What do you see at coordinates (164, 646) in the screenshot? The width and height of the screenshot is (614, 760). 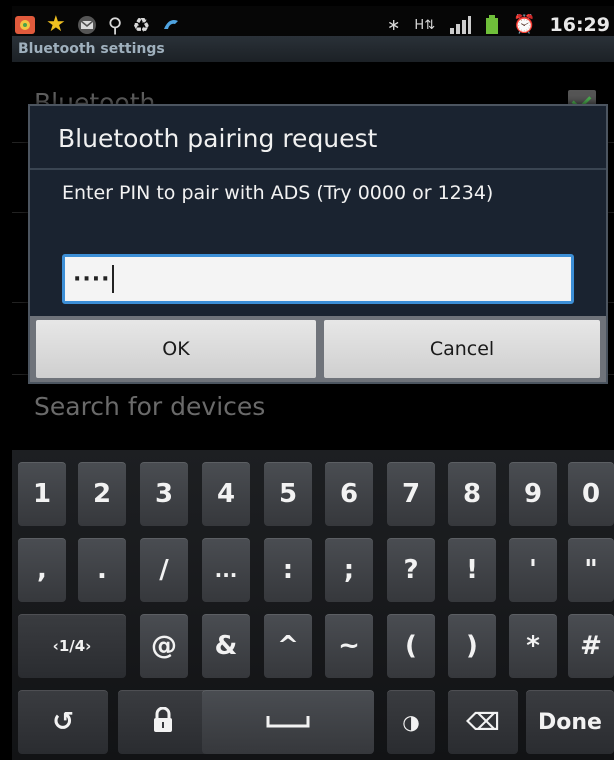 I see `key-at: @` at bounding box center [164, 646].